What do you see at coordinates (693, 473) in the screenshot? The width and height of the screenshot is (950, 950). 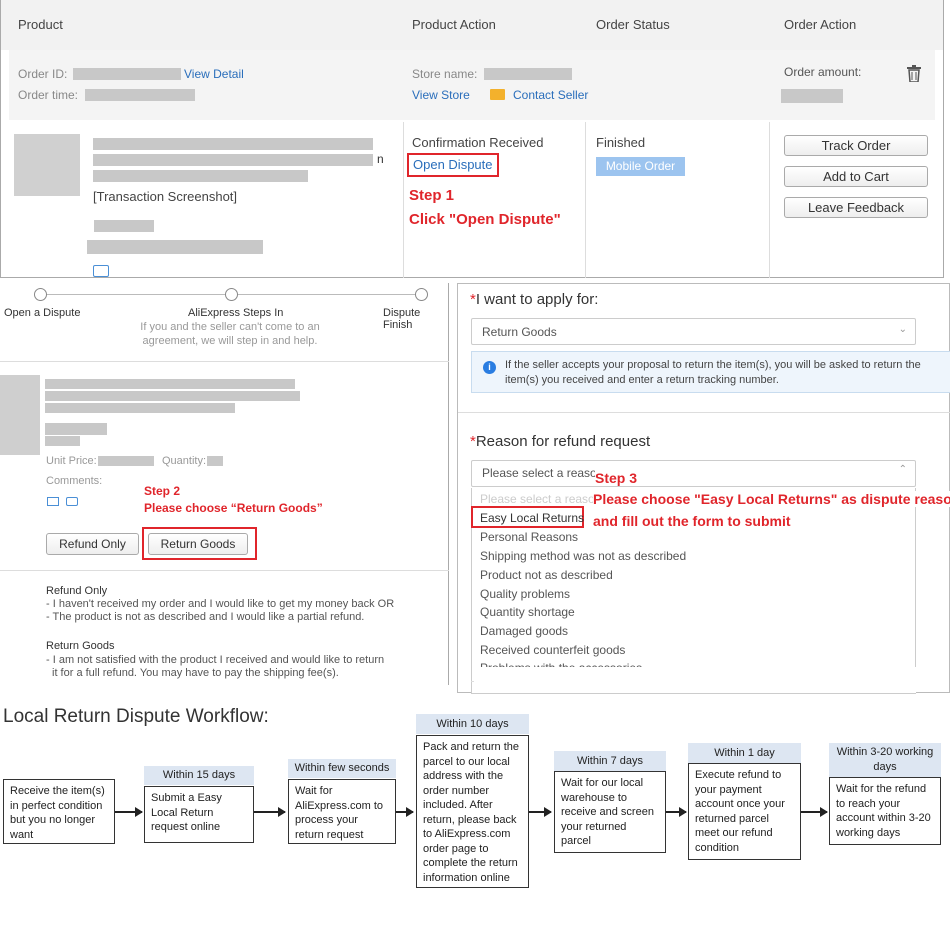 I see `reason-select: Please select a reason ⌃` at bounding box center [693, 473].